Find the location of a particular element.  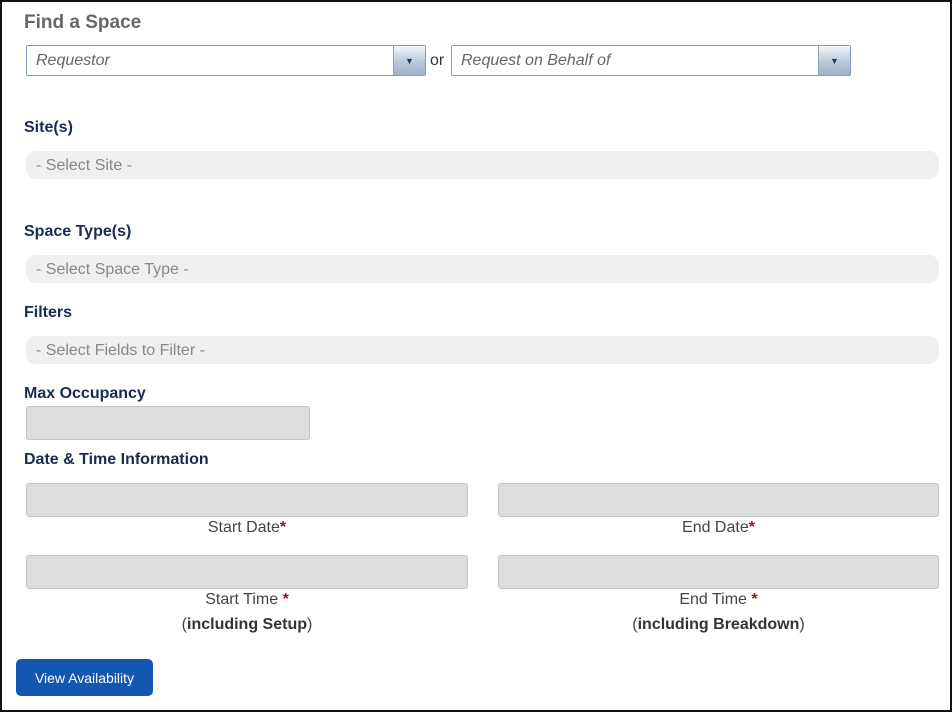

requestor-placeholder: Requestor is located at coordinates (73, 60).